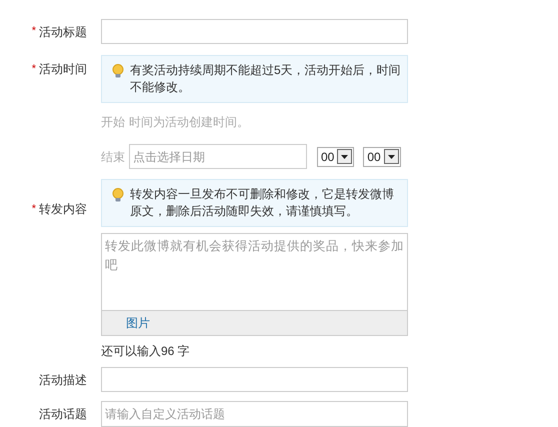 This screenshot has width=558, height=427. Describe the element at coordinates (63, 380) in the screenshot. I see `field-label: 活动描述` at that location.